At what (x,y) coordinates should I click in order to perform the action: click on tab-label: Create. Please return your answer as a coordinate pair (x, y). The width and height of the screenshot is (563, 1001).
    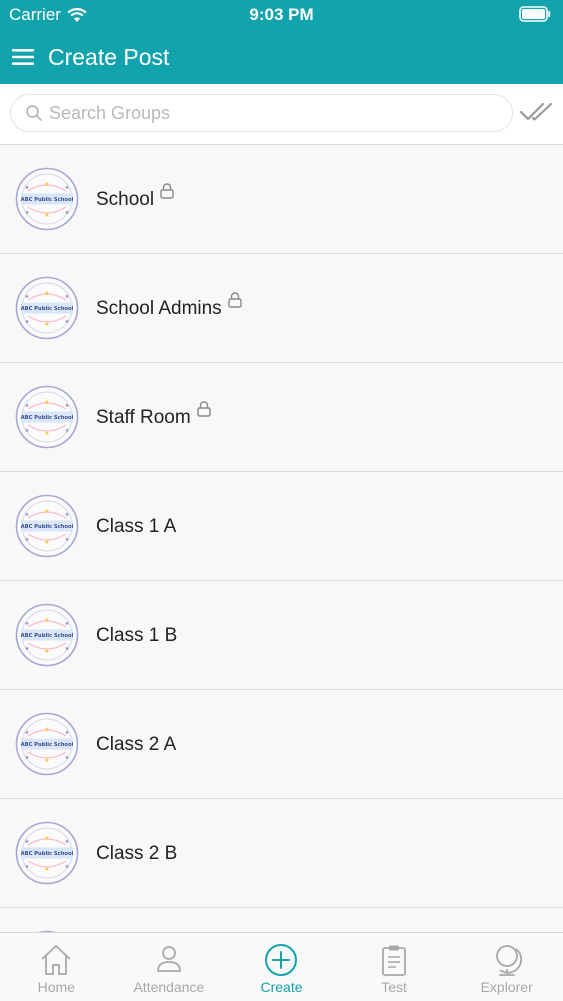
    Looking at the image, I should click on (281, 987).